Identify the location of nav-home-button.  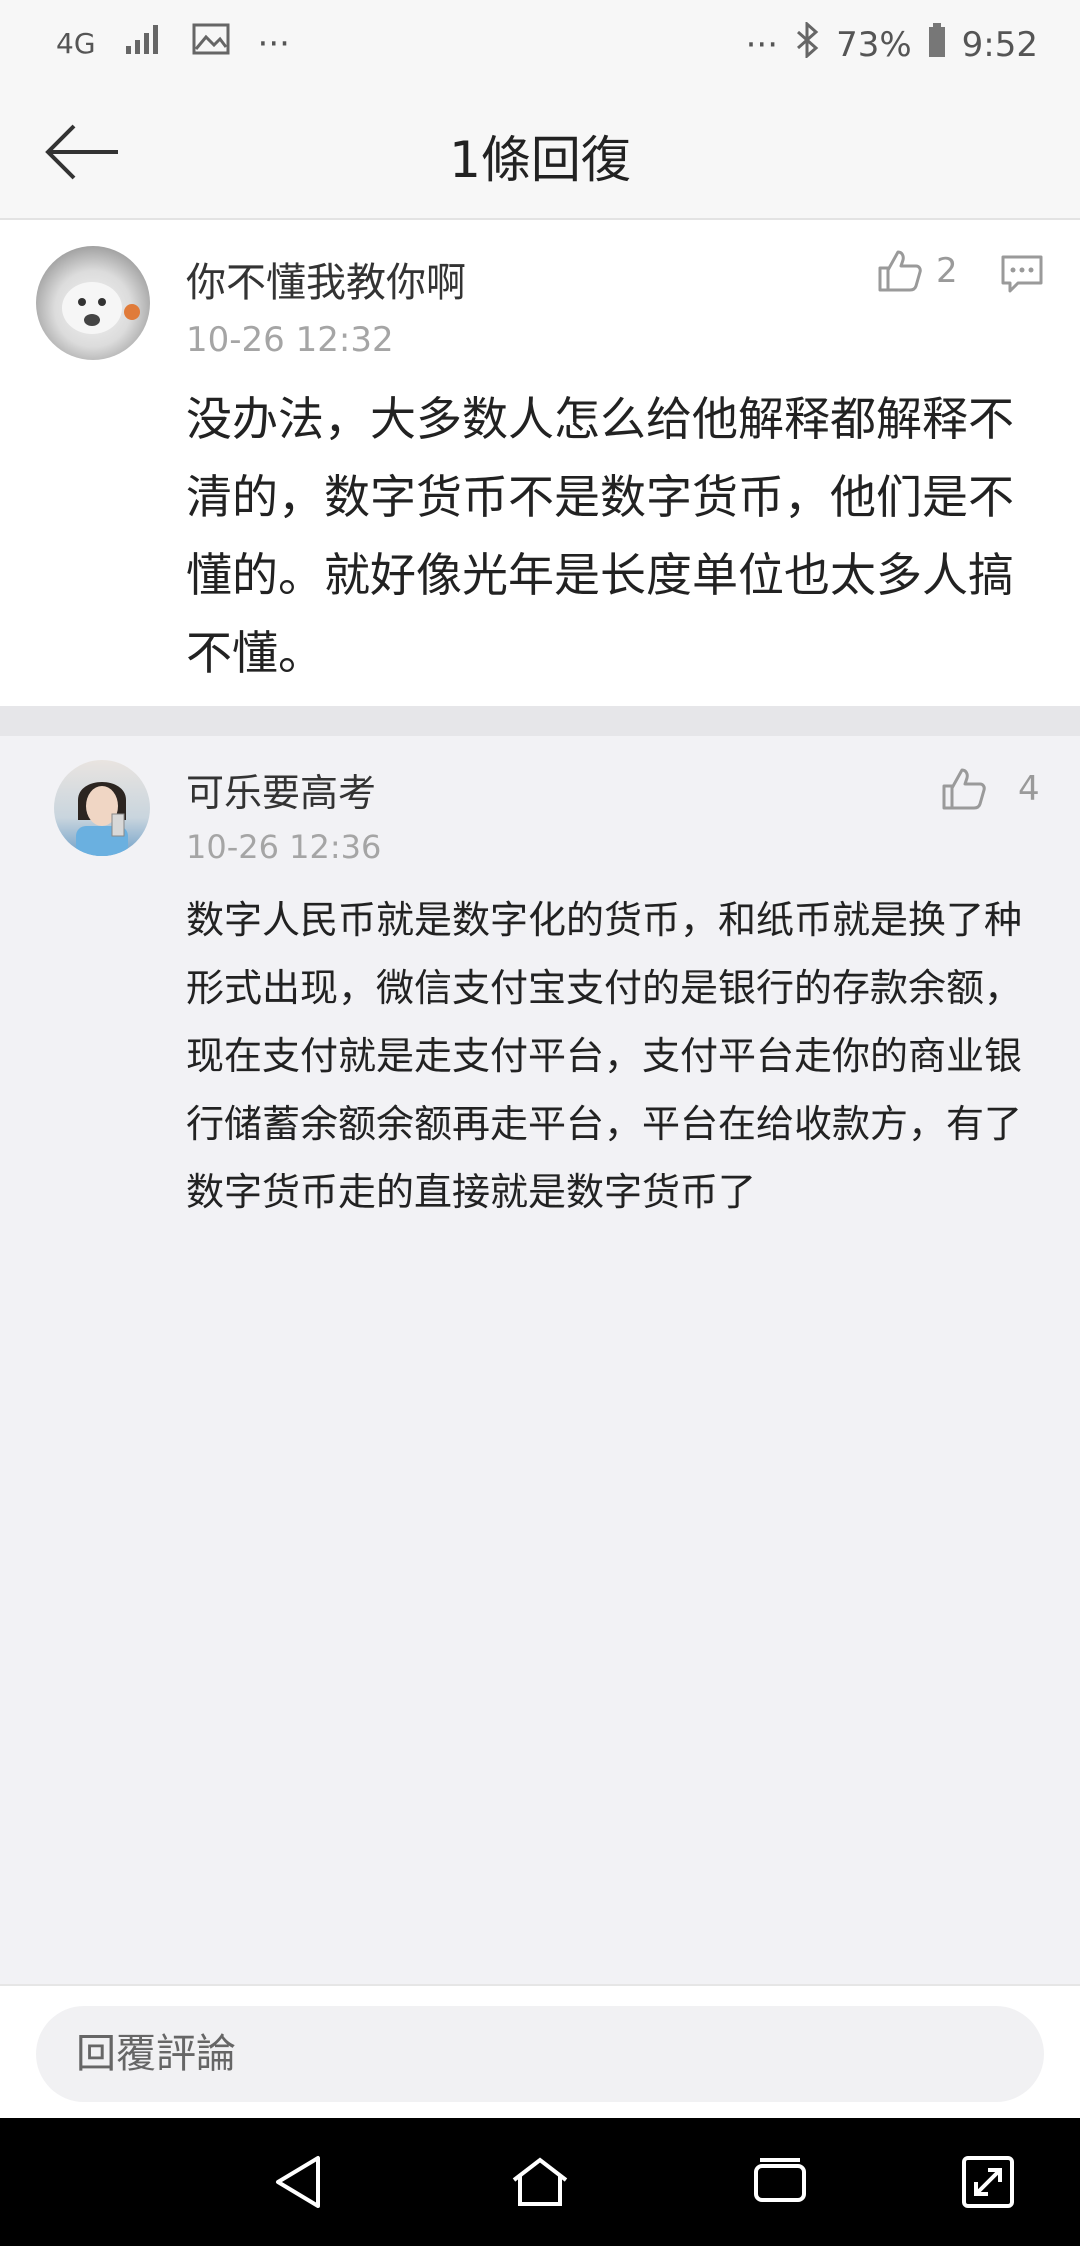
(540, 2182).